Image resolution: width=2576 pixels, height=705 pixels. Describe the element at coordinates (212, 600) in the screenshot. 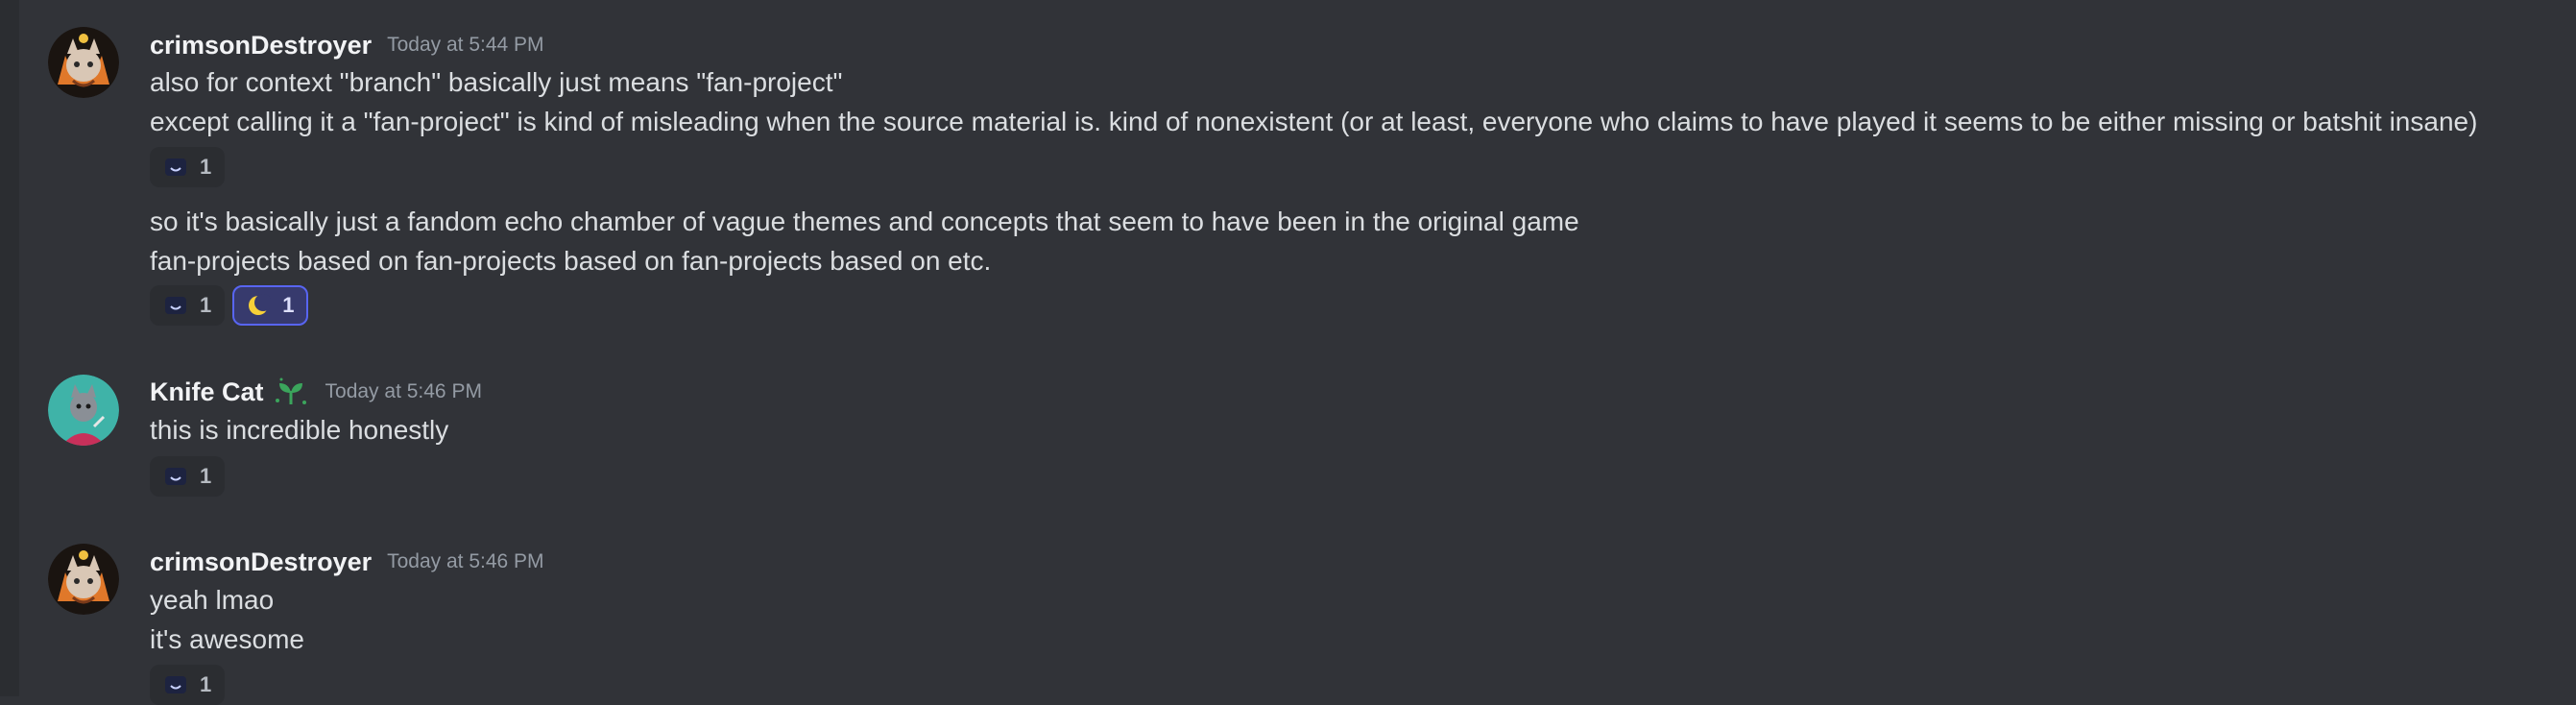

I see `message-text: yeah lmao` at that location.